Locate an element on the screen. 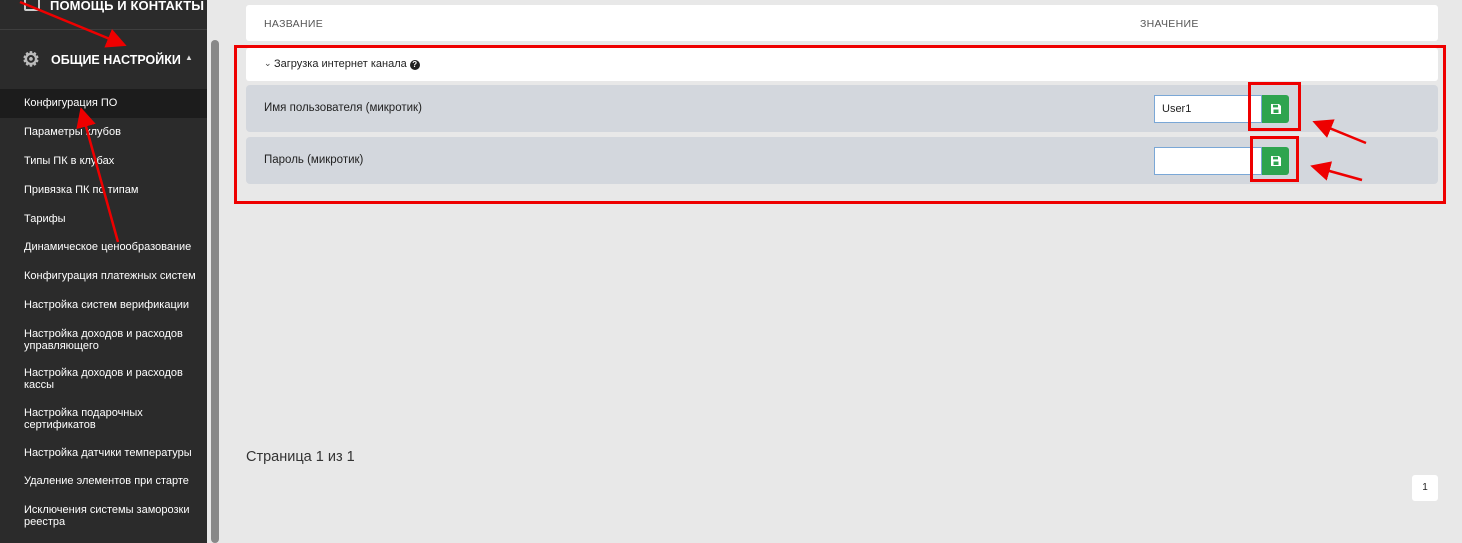 The height and width of the screenshot is (543, 1462). sidebar-item-help-contacts: Помощь и контакты is located at coordinates (103, 15).